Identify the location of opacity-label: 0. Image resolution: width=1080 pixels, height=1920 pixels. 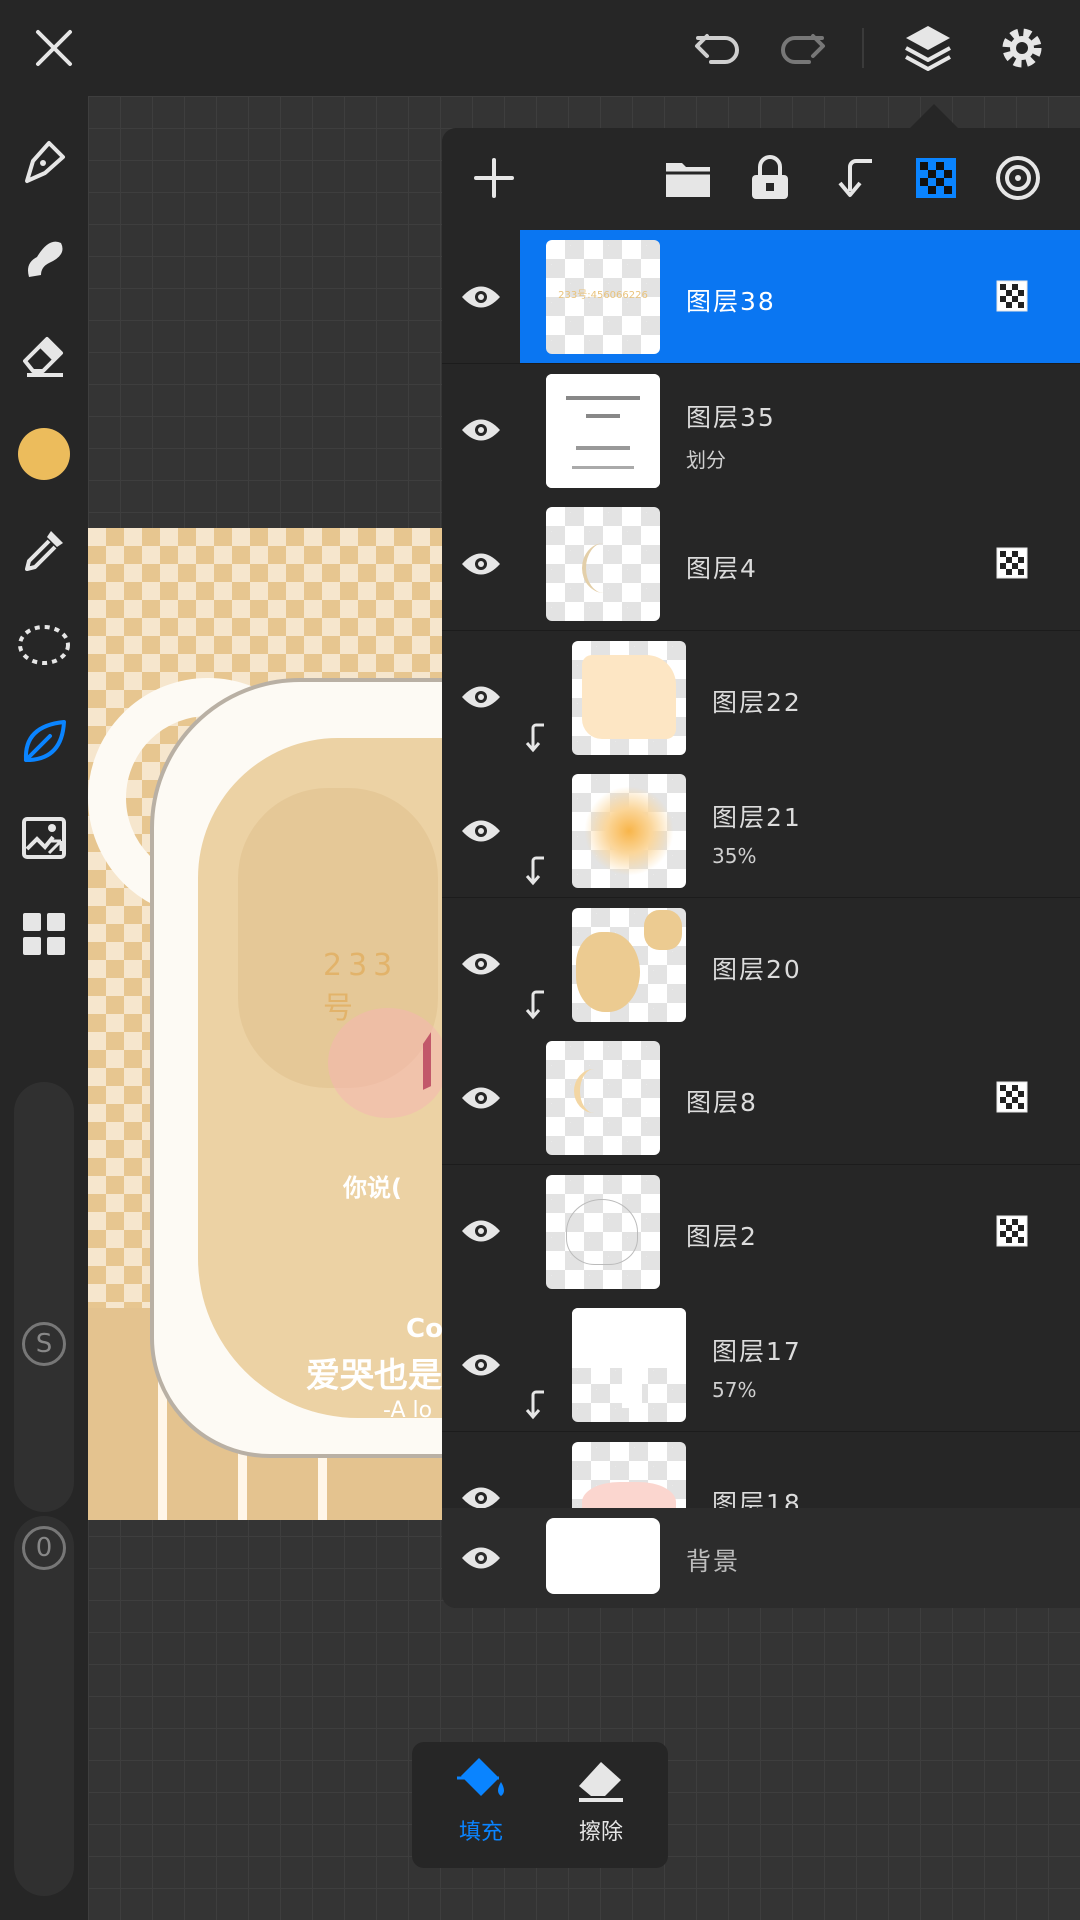
(44, 1548).